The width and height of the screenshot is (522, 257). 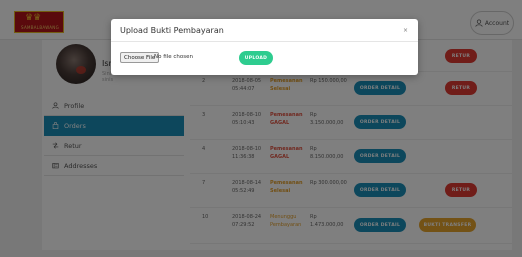 What do you see at coordinates (264, 41) in the screenshot?
I see `modal-divider` at bounding box center [264, 41].